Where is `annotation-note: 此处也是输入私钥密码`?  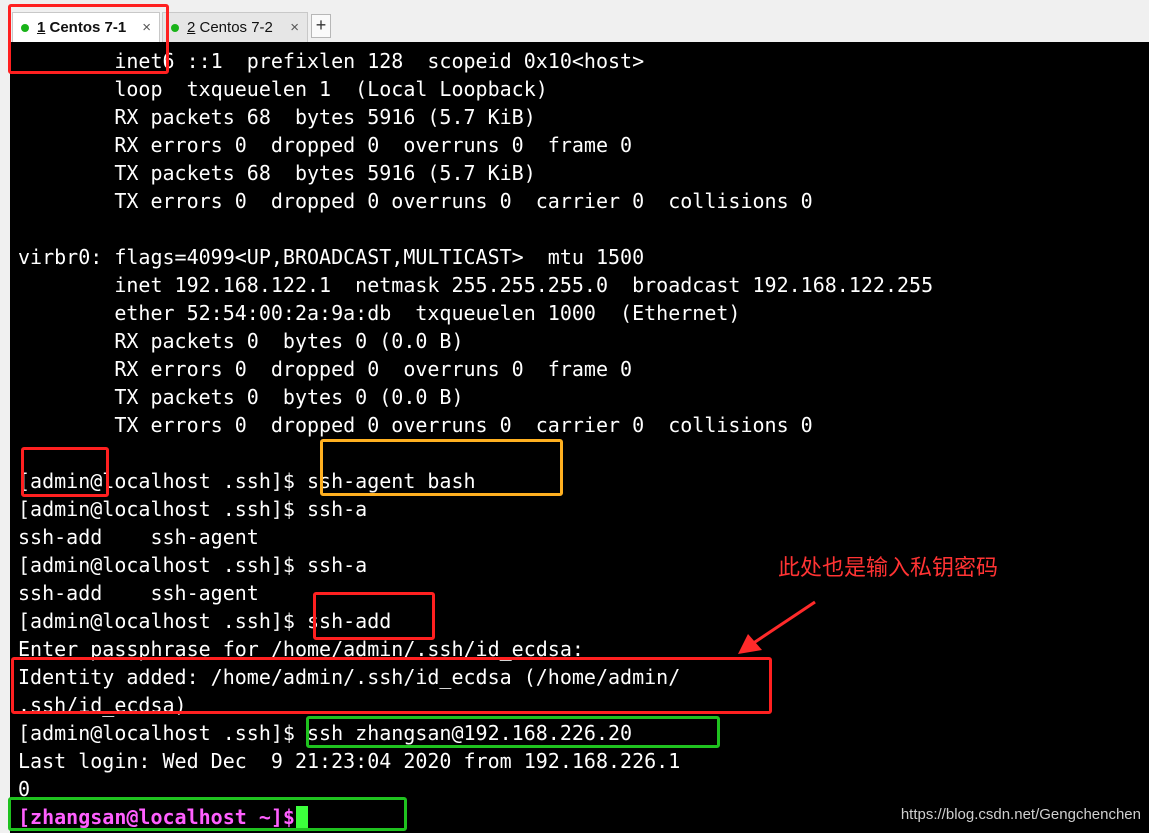 annotation-note: 此处也是输入私钥密码 is located at coordinates (888, 568).